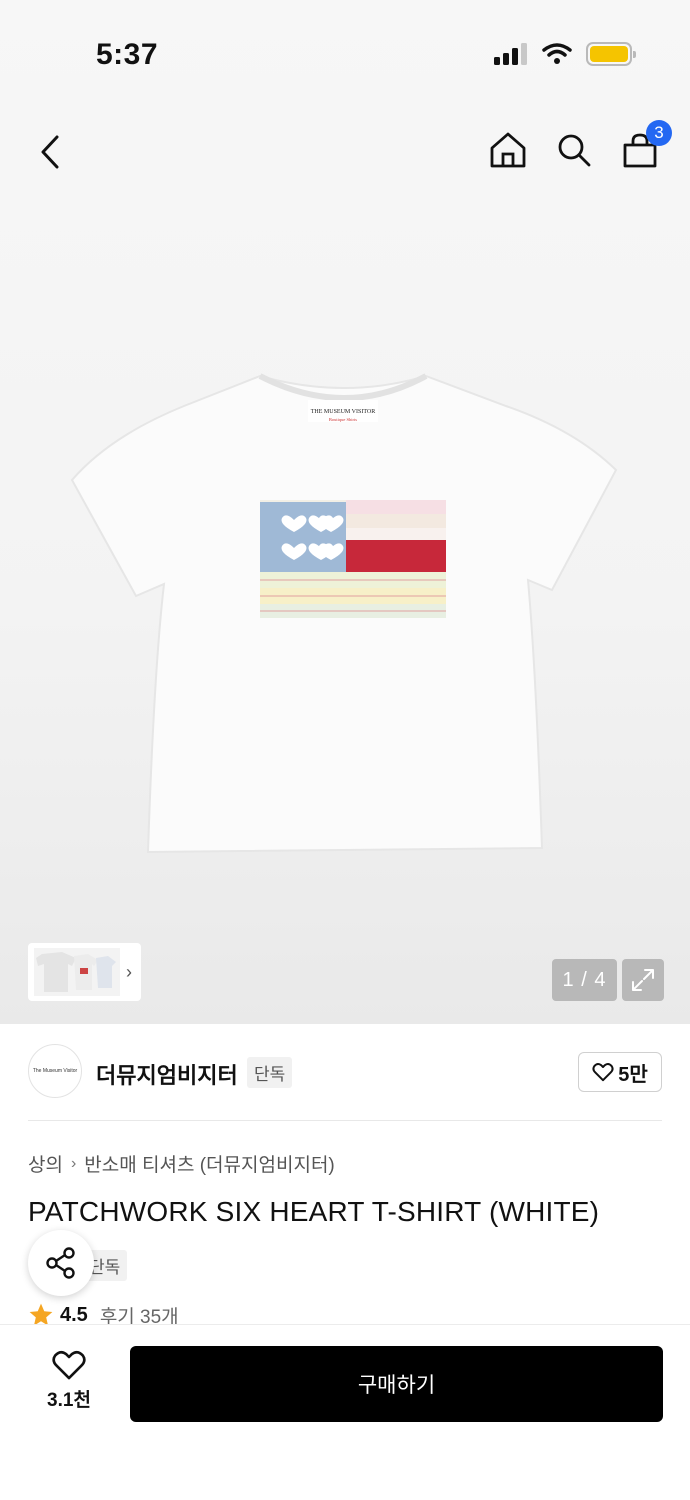  I want to click on brand-name: 더뮤지엄비지터, so click(167, 1074).